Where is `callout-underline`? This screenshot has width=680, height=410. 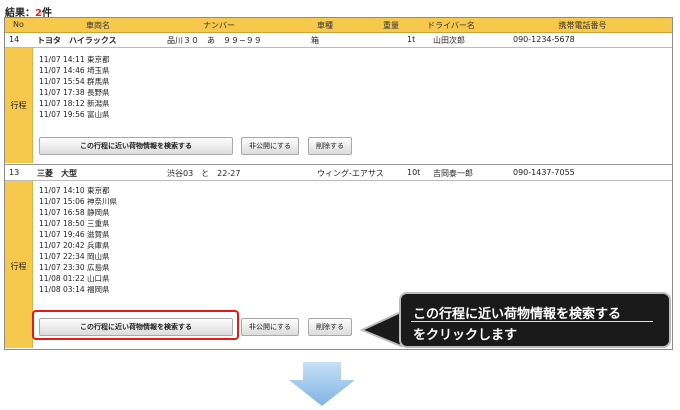 callout-underline is located at coordinates (532, 321).